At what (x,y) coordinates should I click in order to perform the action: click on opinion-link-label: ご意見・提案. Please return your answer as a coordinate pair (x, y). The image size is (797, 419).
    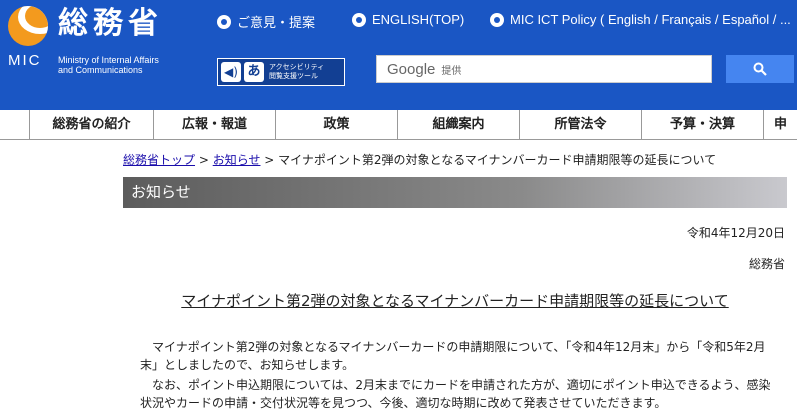
    Looking at the image, I should click on (276, 22).